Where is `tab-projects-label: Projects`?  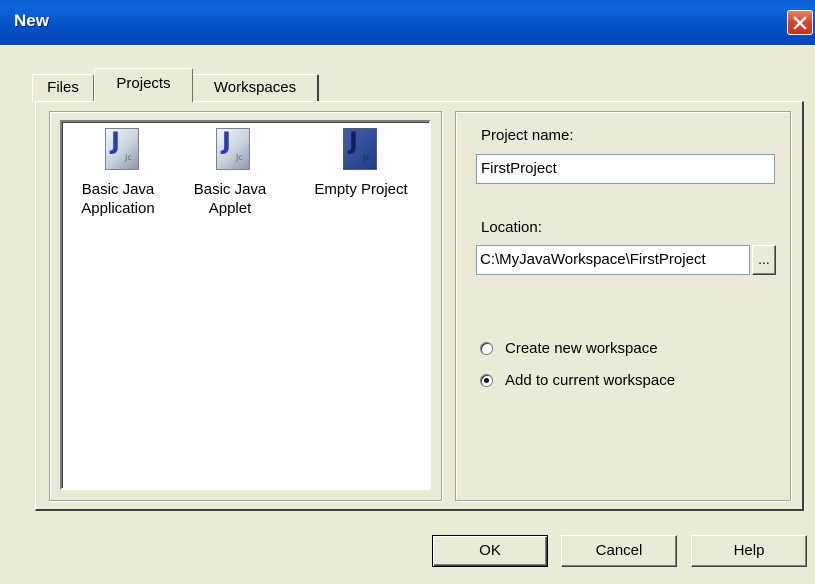 tab-projects-label: Projects is located at coordinates (143, 83).